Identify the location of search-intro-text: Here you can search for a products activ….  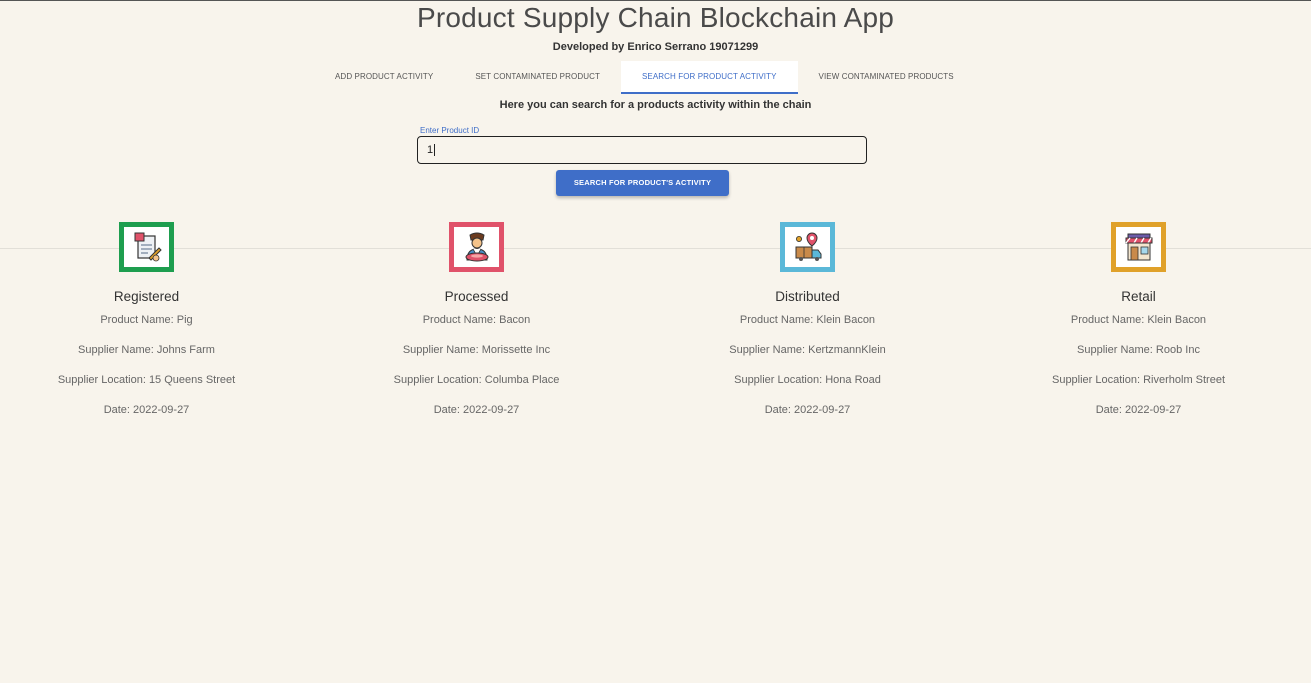
(655, 105).